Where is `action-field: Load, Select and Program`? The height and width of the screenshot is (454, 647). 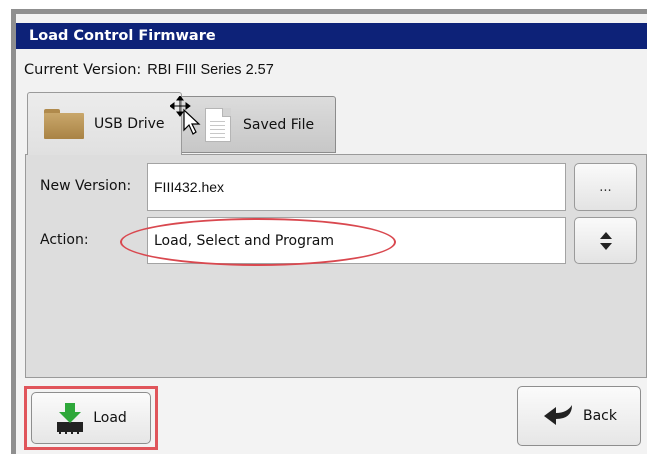 action-field: Load, Select and Program is located at coordinates (356, 240).